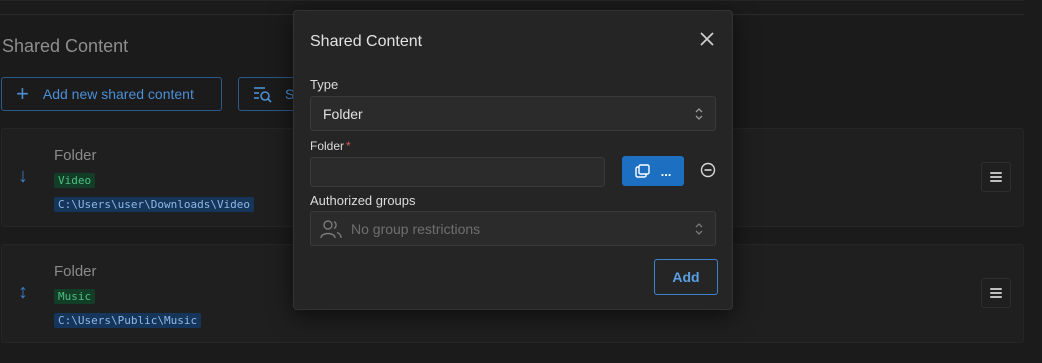  I want to click on dialog-title: Shared Content, so click(366, 41).